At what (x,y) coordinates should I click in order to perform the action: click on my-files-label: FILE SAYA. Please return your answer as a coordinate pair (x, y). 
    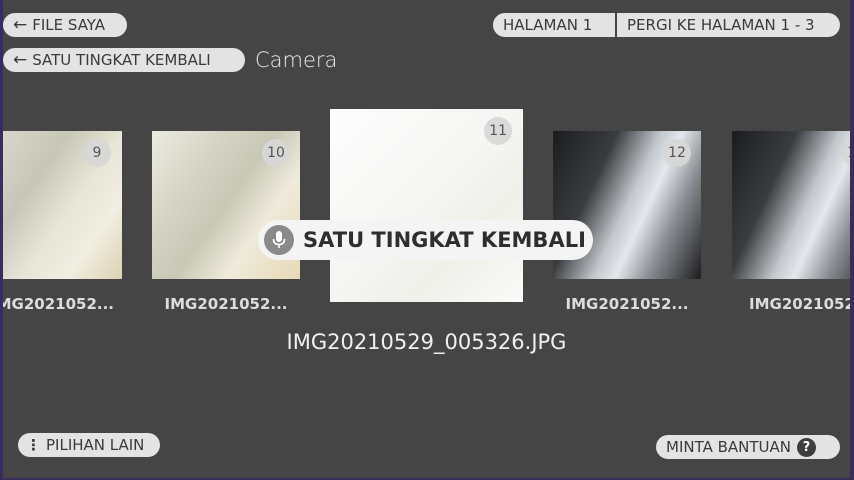
    Looking at the image, I should click on (69, 25).